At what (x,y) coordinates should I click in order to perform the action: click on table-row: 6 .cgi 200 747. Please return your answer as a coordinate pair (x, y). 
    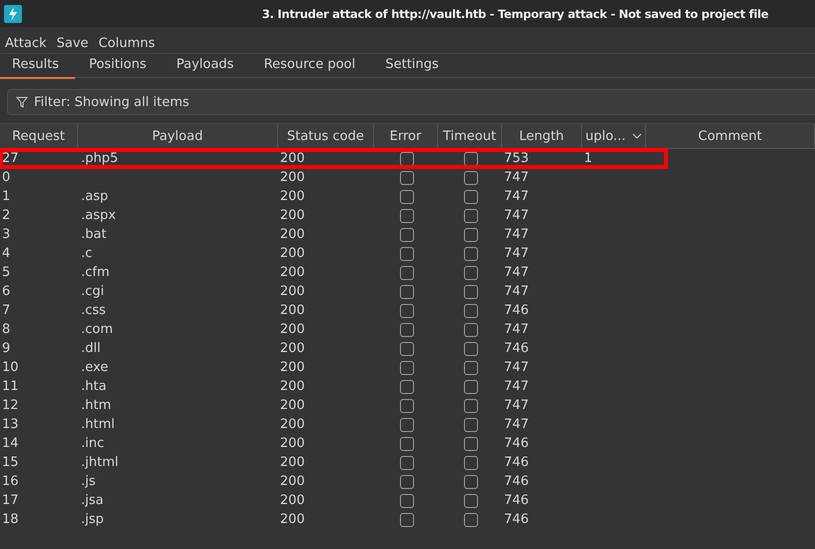
    Looking at the image, I should click on (407, 291).